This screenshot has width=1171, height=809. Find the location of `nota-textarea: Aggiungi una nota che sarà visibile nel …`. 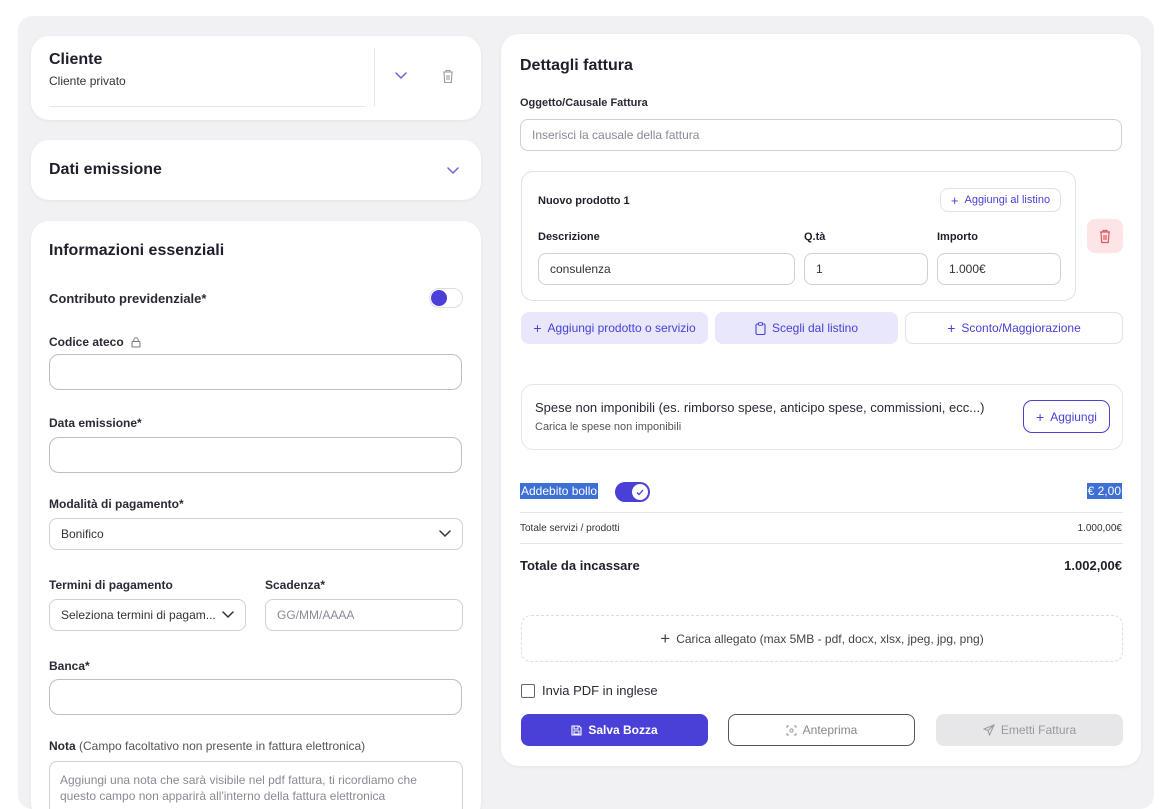

nota-textarea: Aggiungi una nota che sarà visibile nel … is located at coordinates (256, 785).